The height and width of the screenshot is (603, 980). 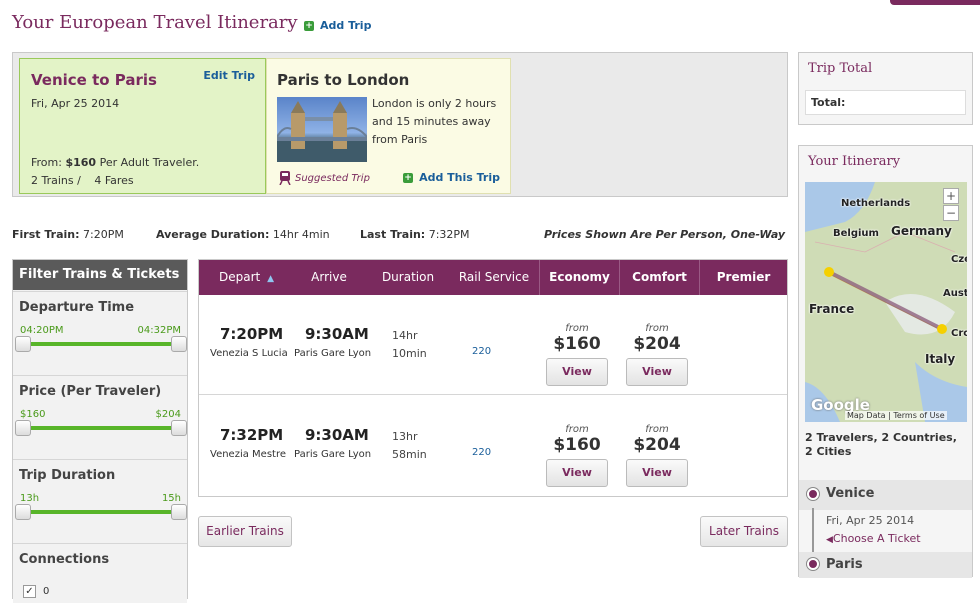 I want to click on filter-price: Price (Per Traveler) $160 $204, so click(x=100, y=417).